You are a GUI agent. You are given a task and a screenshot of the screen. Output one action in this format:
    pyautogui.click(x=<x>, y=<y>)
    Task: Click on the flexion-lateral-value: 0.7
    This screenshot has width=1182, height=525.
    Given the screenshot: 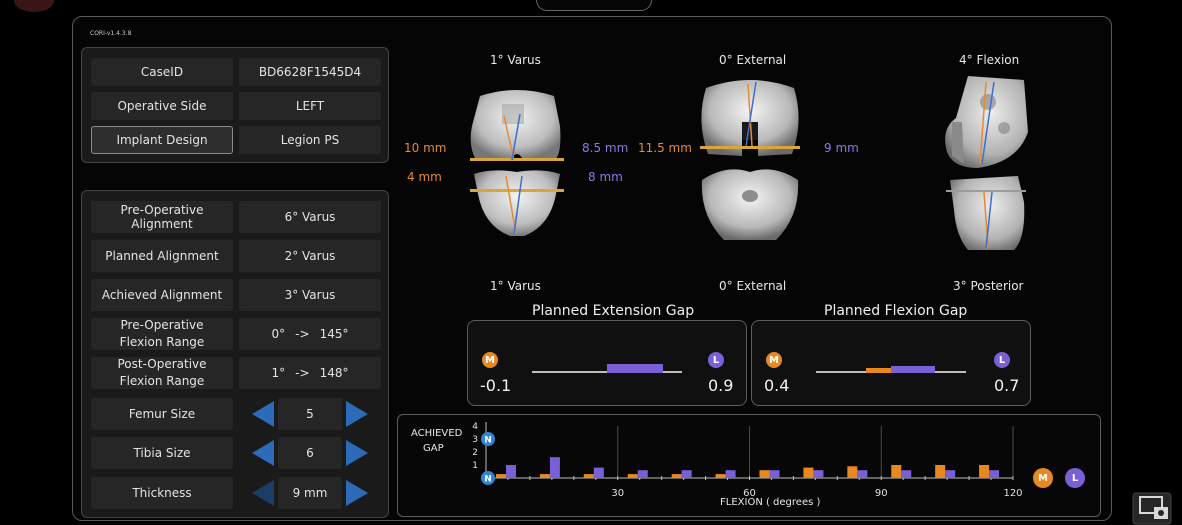 What is the action you would take?
    pyautogui.click(x=1007, y=385)
    